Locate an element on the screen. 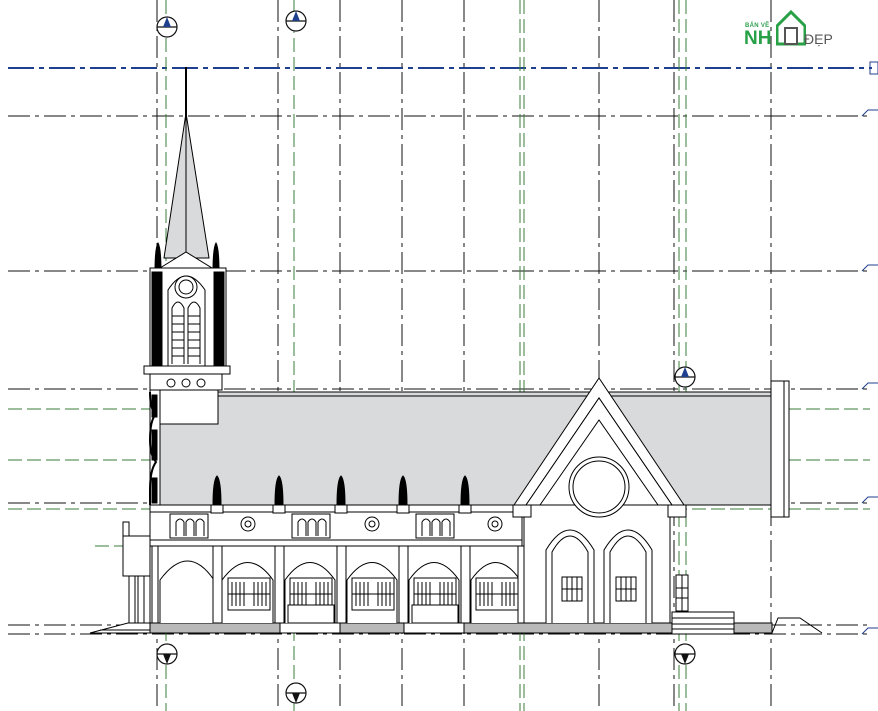 The width and height of the screenshot is (878, 711). steps-mid-a is located at coordinates (310, 628).